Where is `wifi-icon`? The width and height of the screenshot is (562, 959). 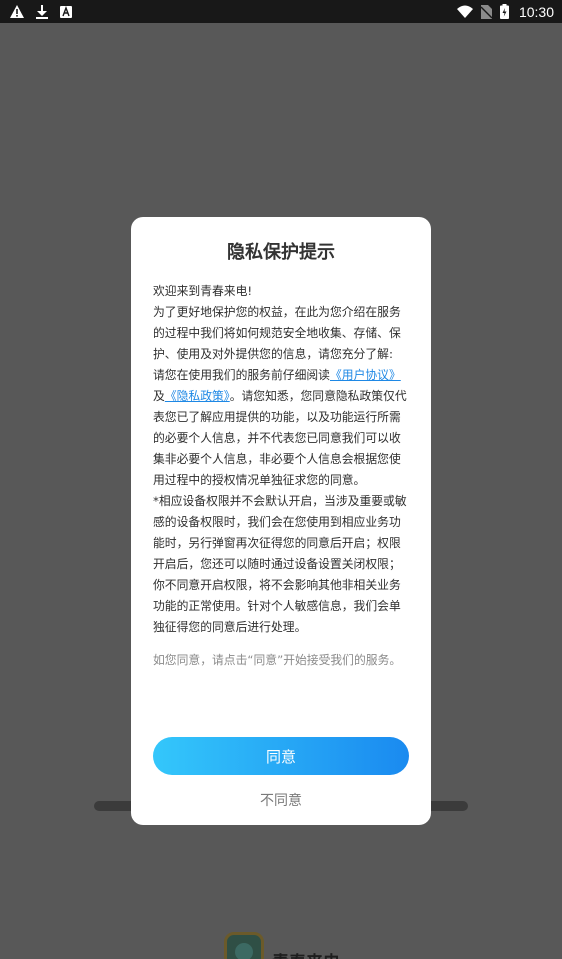
wifi-icon is located at coordinates (464, 11).